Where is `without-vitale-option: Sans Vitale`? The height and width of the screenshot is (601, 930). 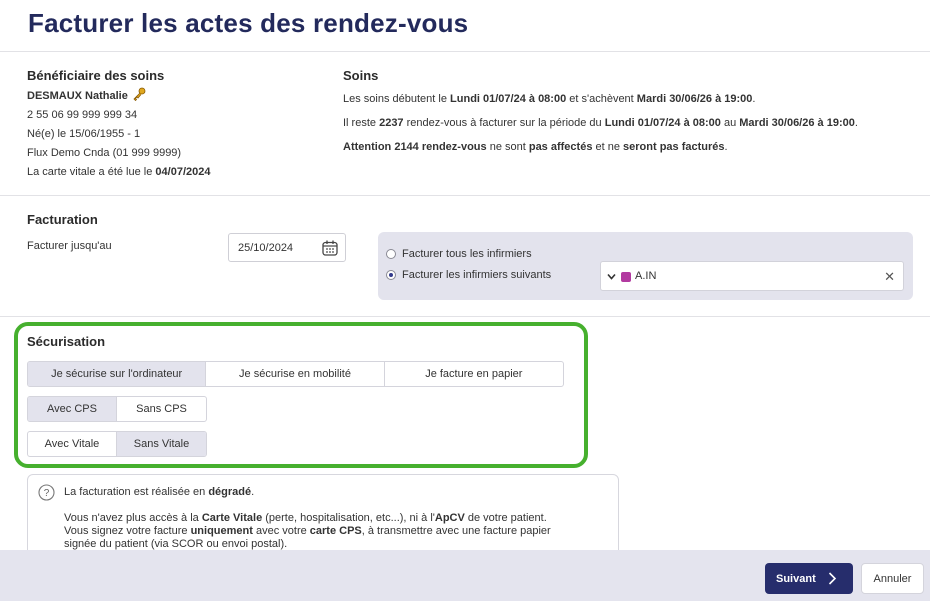 without-vitale-option: Sans Vitale is located at coordinates (161, 444).